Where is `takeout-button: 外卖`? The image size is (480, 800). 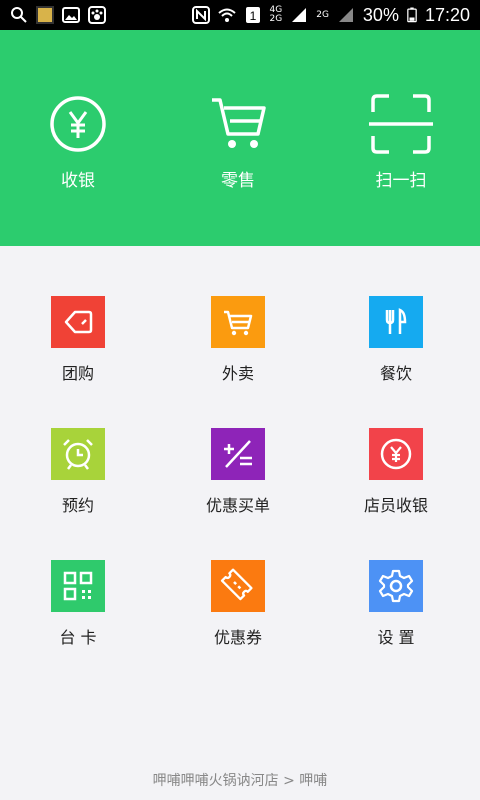 takeout-button: 外卖 is located at coordinates (238, 340).